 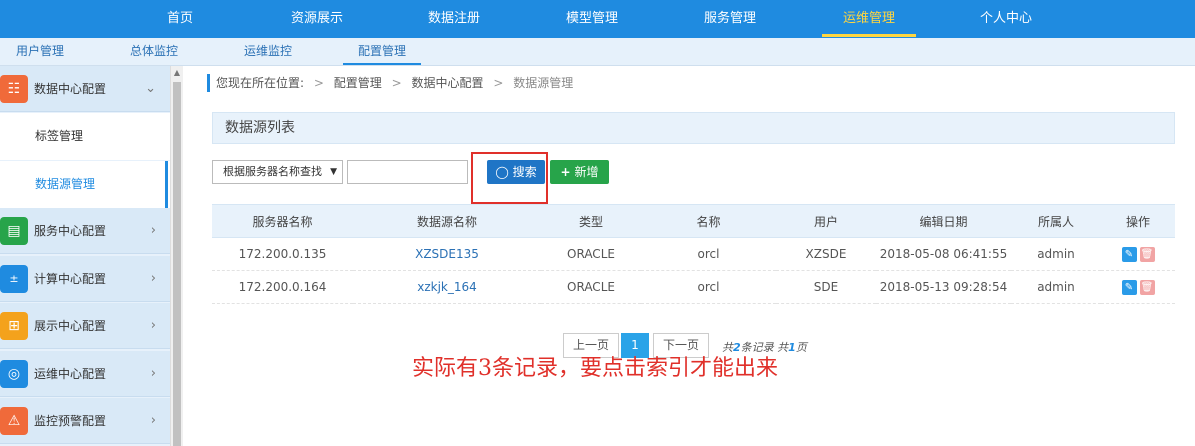 What do you see at coordinates (65, 184) in the screenshot?
I see `sidebar-item-label: 数据源管理` at bounding box center [65, 184].